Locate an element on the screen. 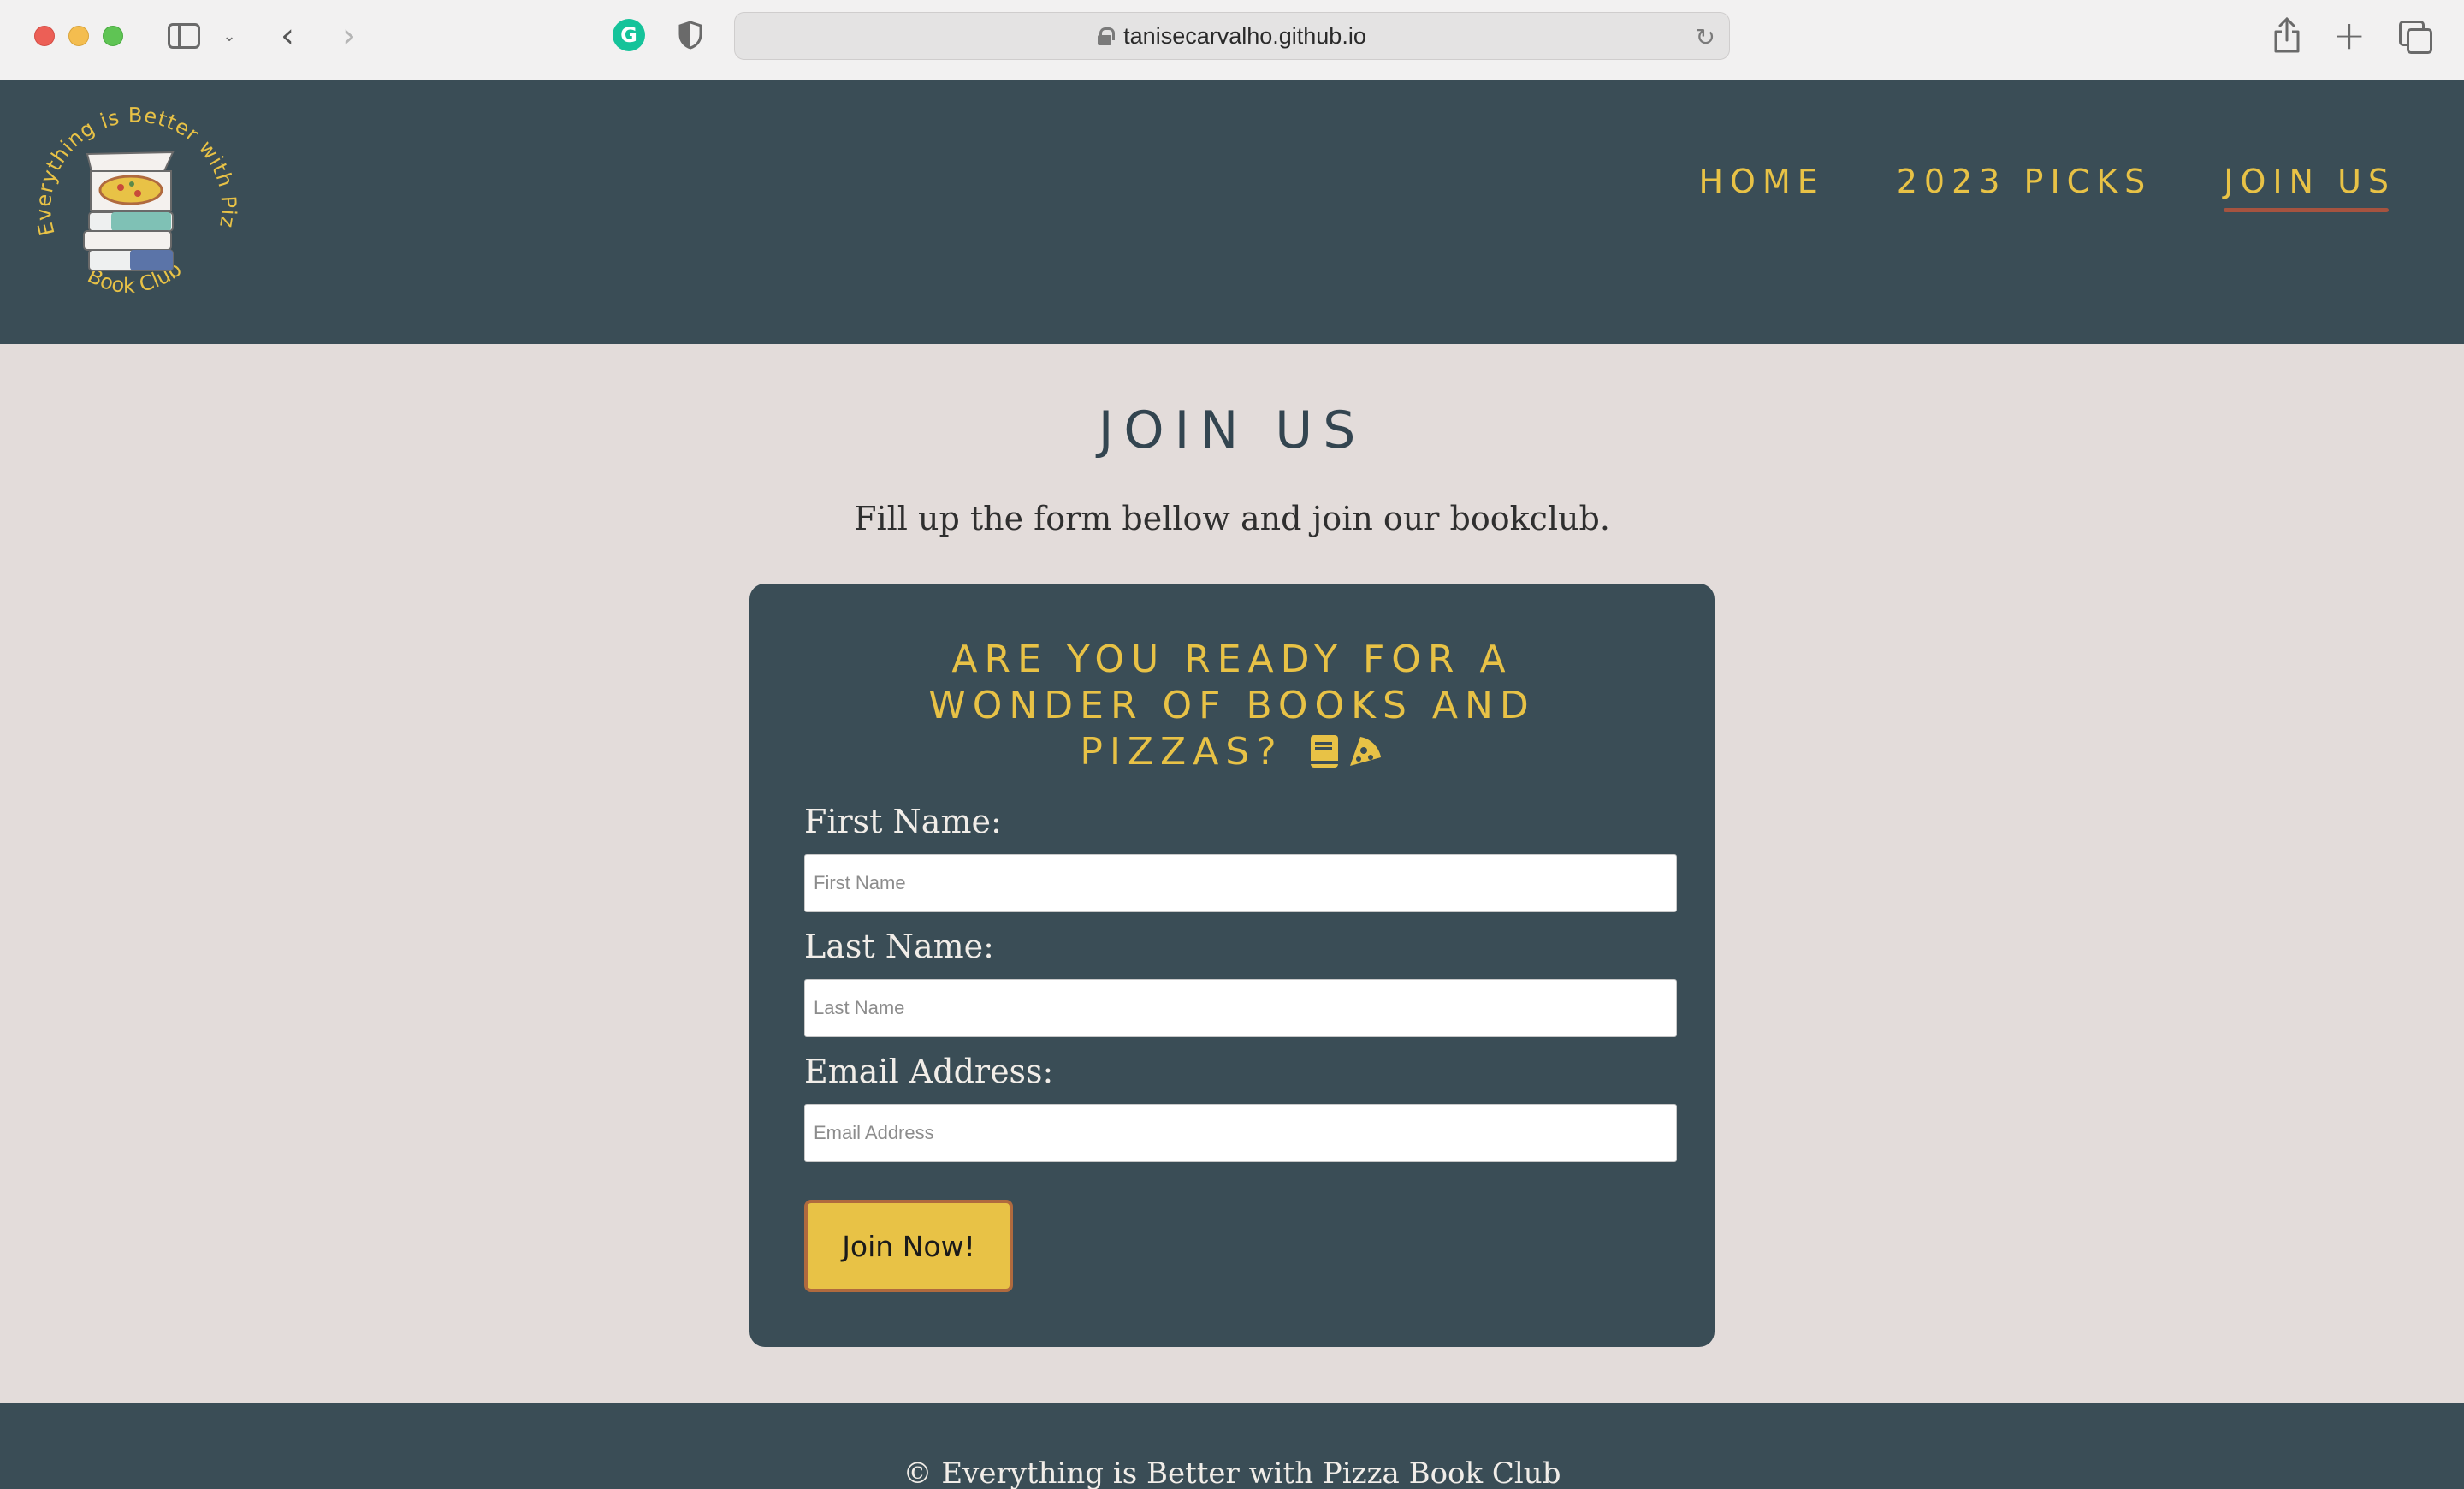 This screenshot has height=1489, width=2464. sidebar-toggle-icon is located at coordinates (184, 36).